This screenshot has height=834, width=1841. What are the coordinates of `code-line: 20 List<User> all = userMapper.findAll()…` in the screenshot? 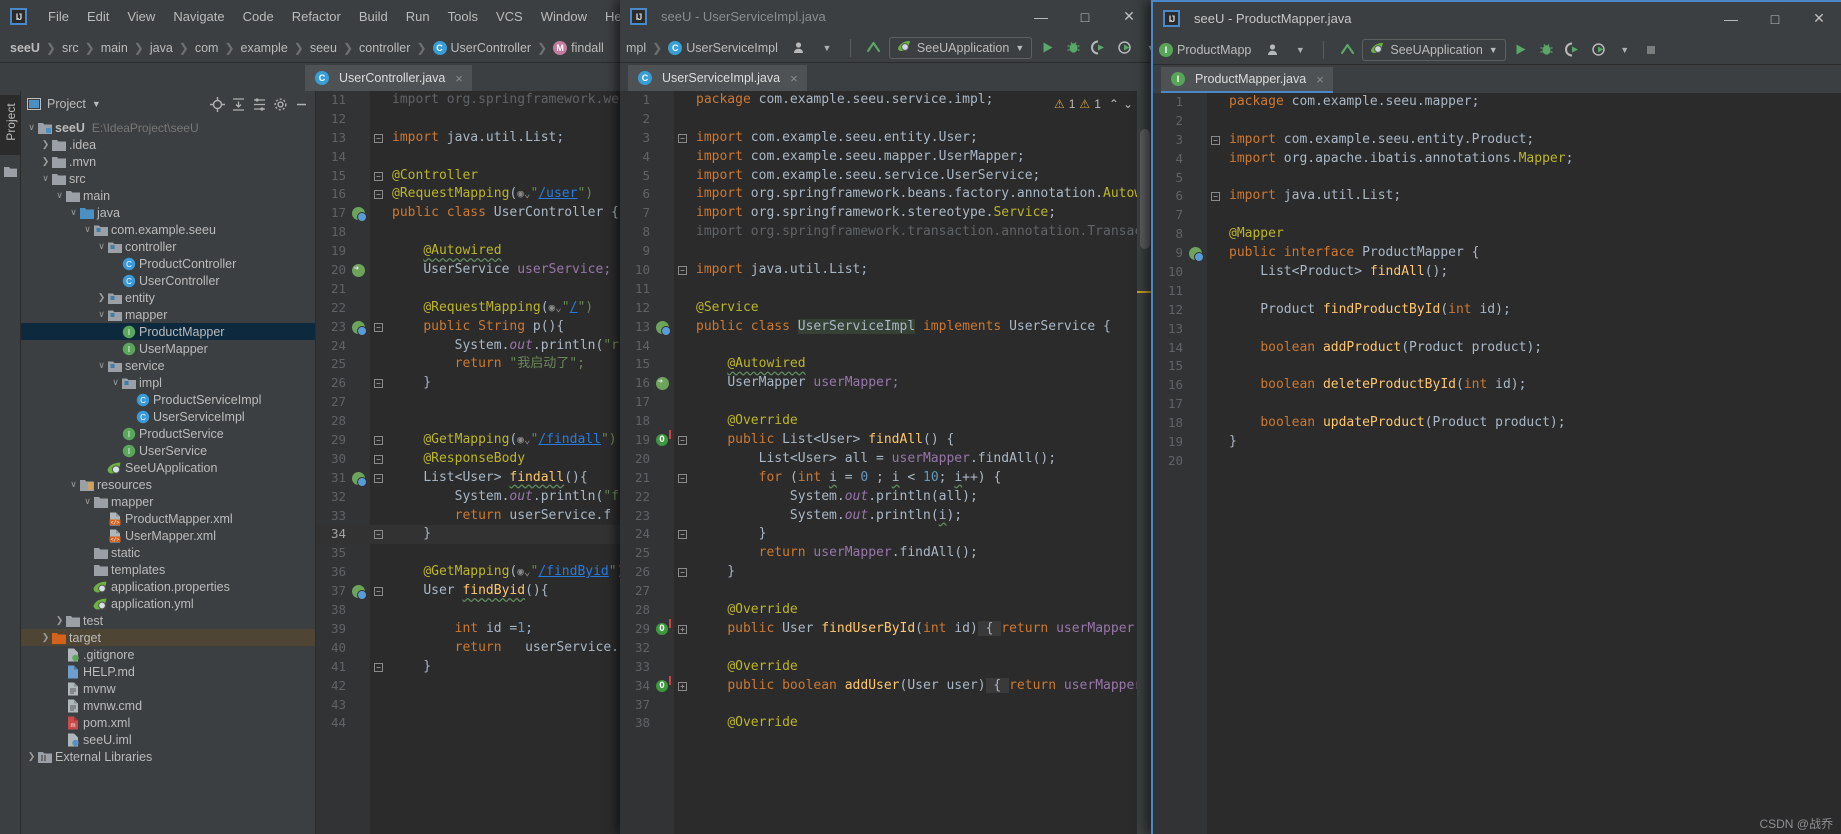 It's located at (885, 459).